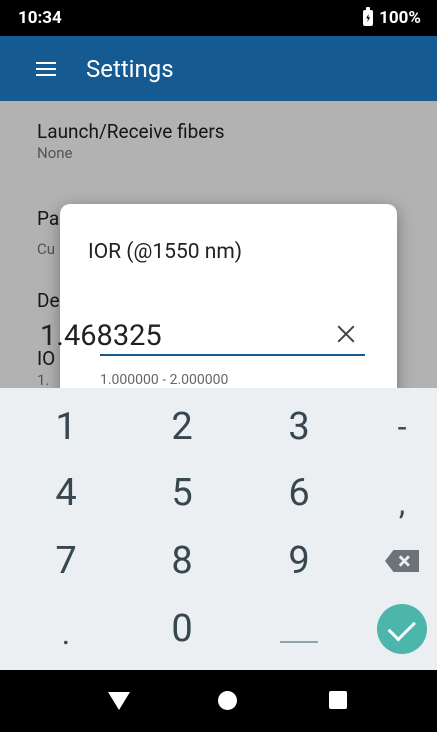  What do you see at coordinates (182, 629) in the screenshot?
I see `key-0: 0` at bounding box center [182, 629].